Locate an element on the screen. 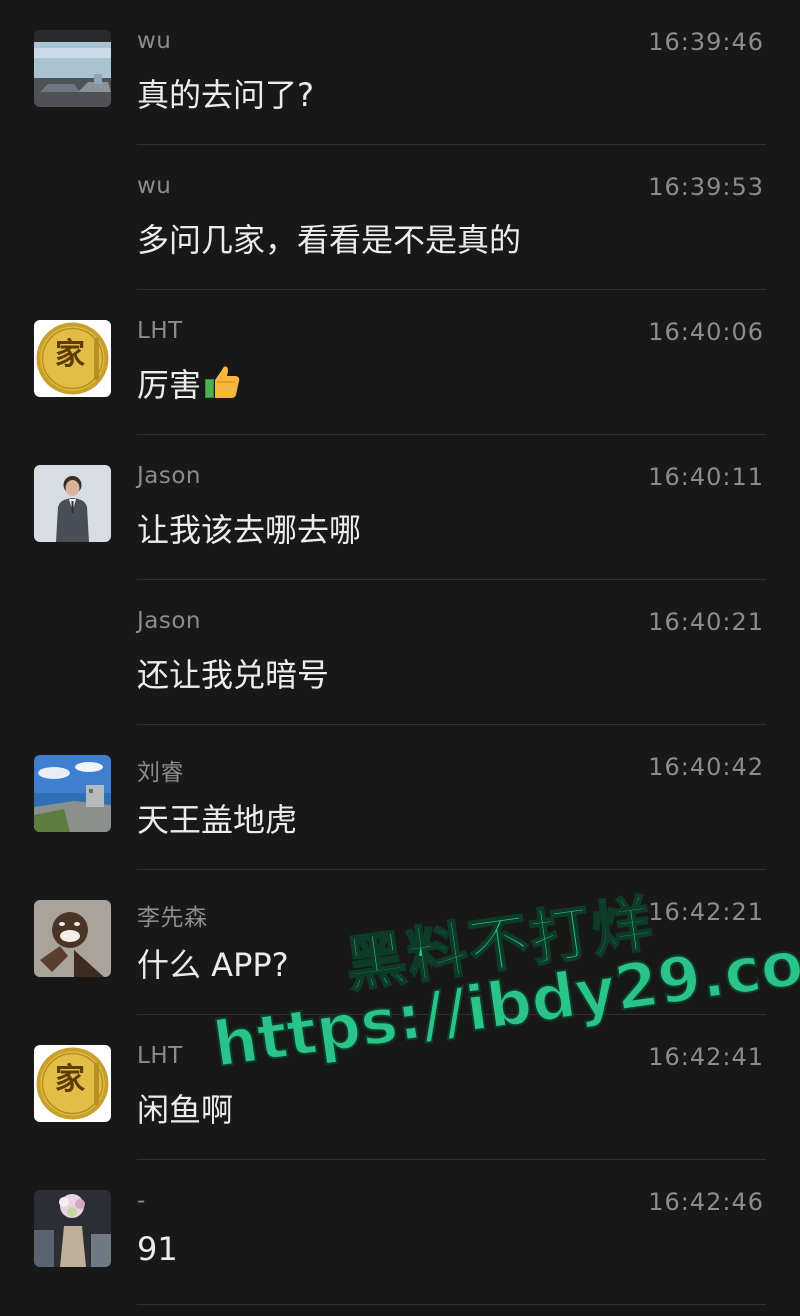  message-text-content: 厉害 is located at coordinates (169, 385).